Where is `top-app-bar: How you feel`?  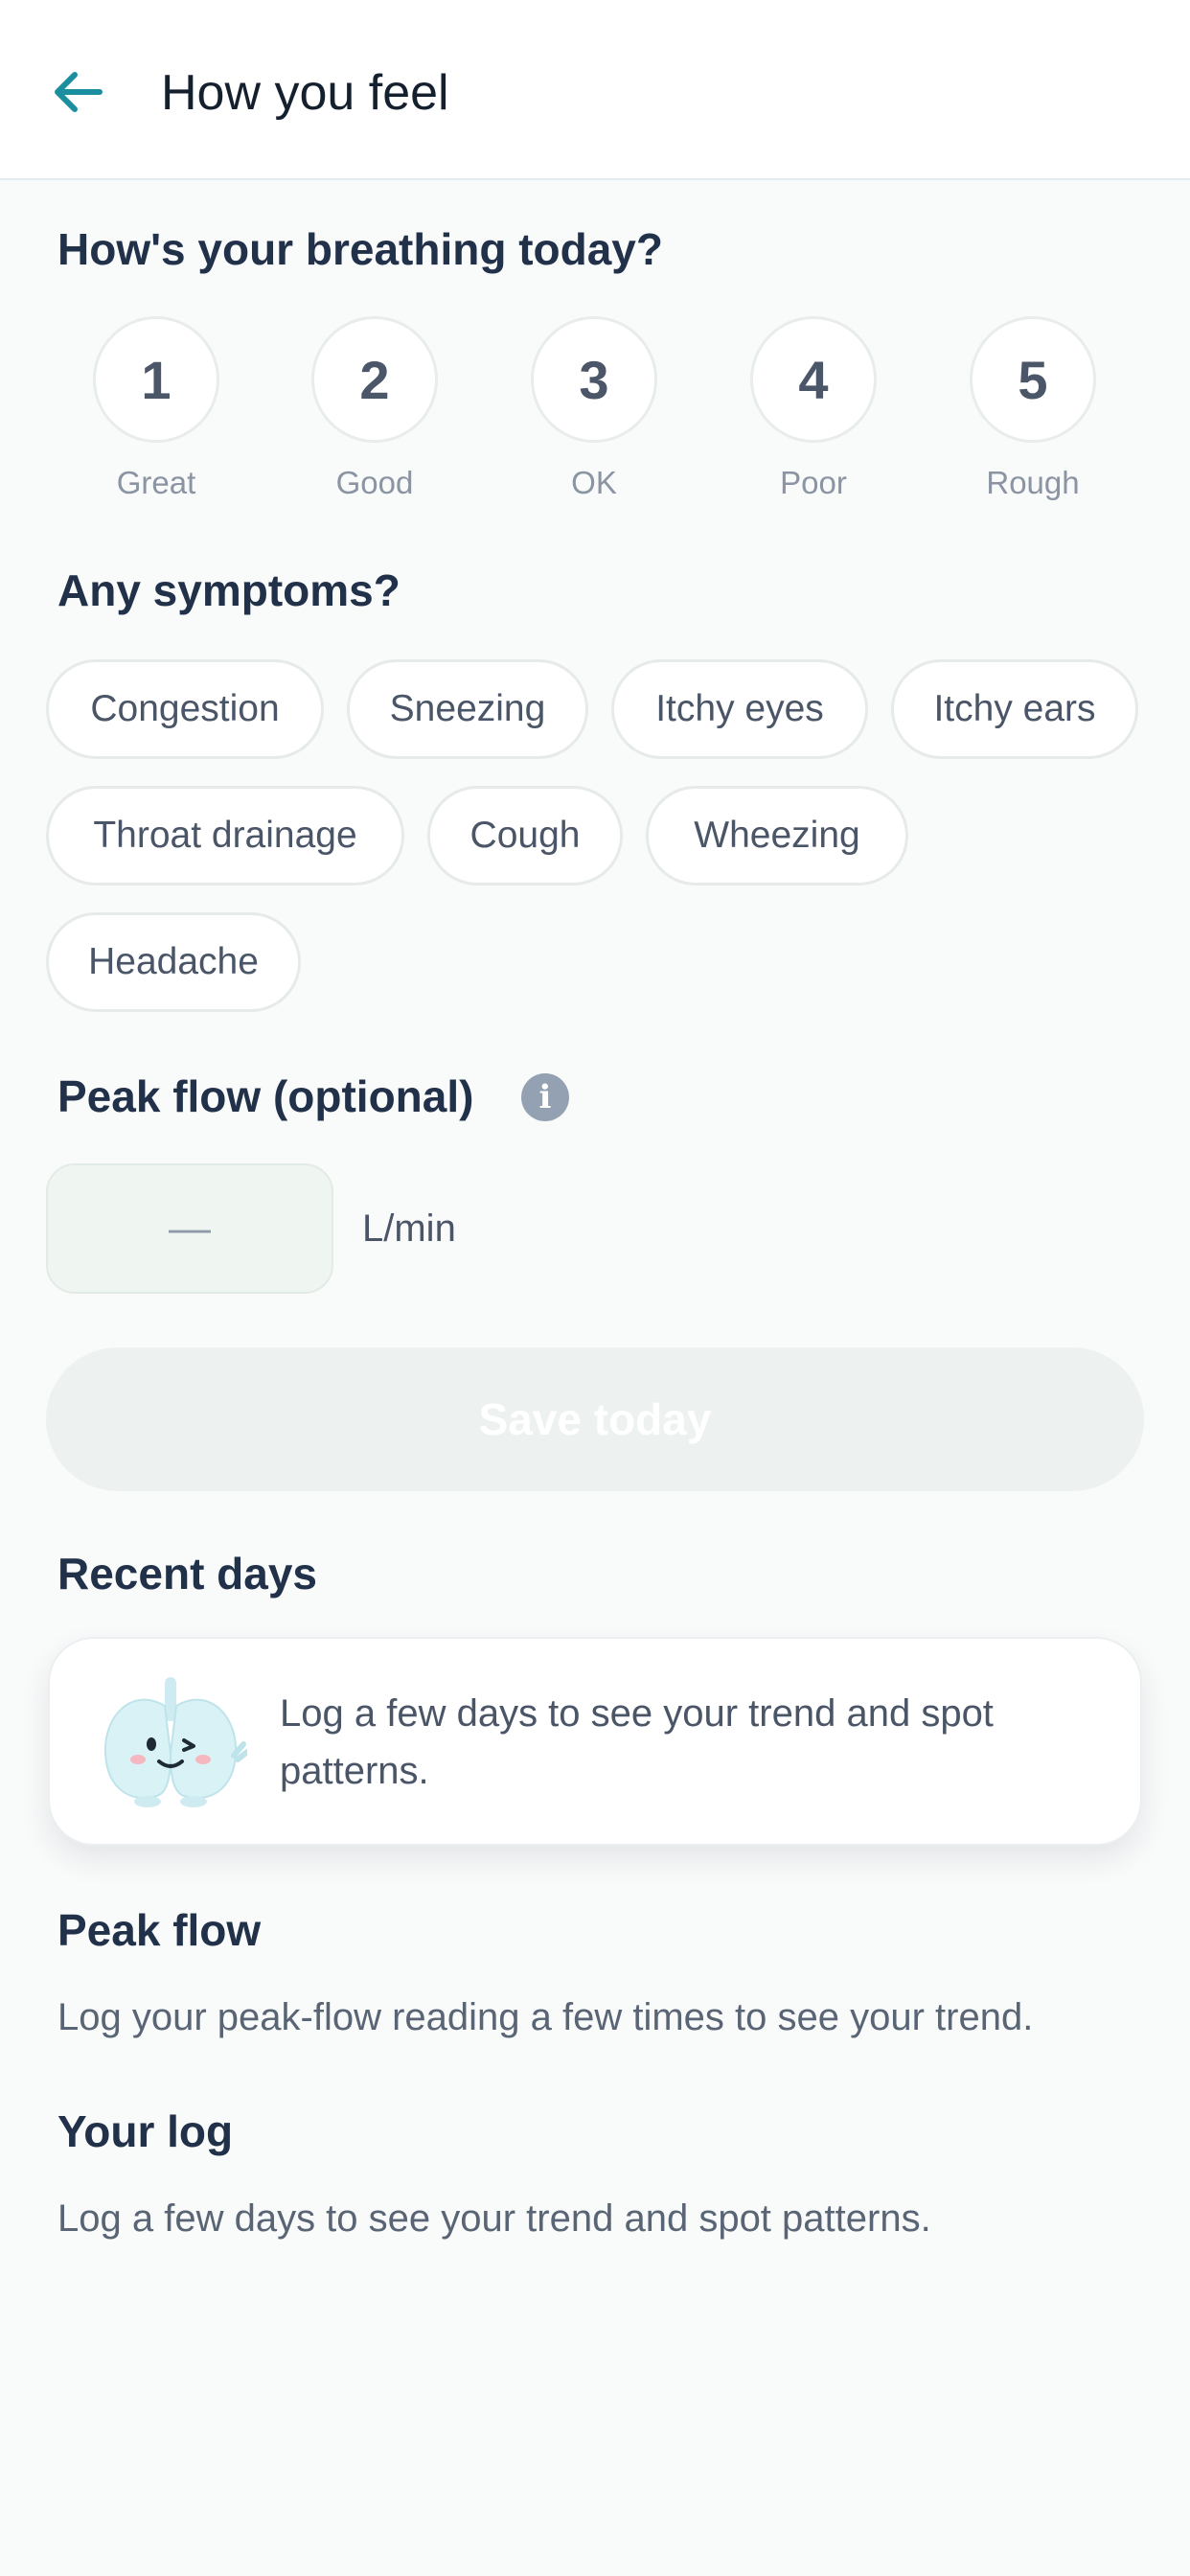 top-app-bar: How you feel is located at coordinates (595, 90).